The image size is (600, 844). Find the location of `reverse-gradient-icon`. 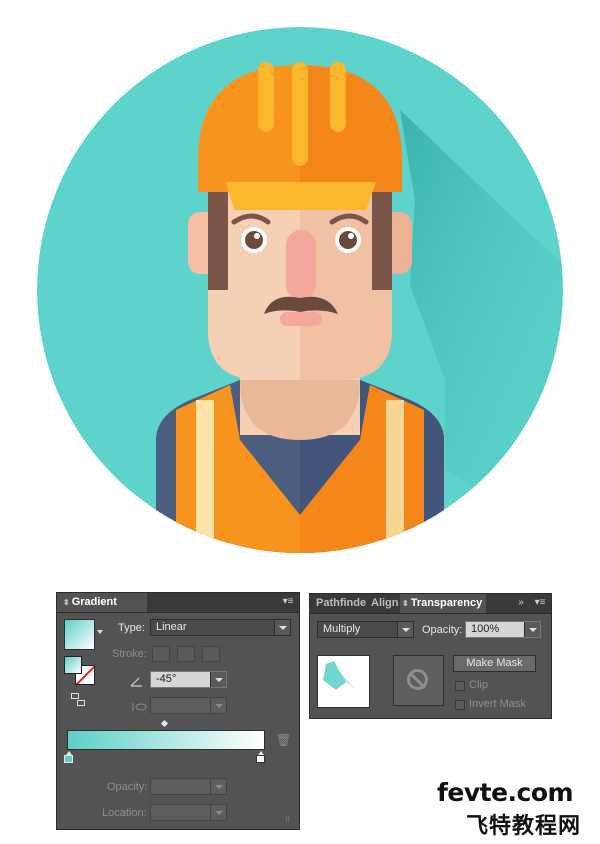

reverse-gradient-icon is located at coordinates (79, 700).